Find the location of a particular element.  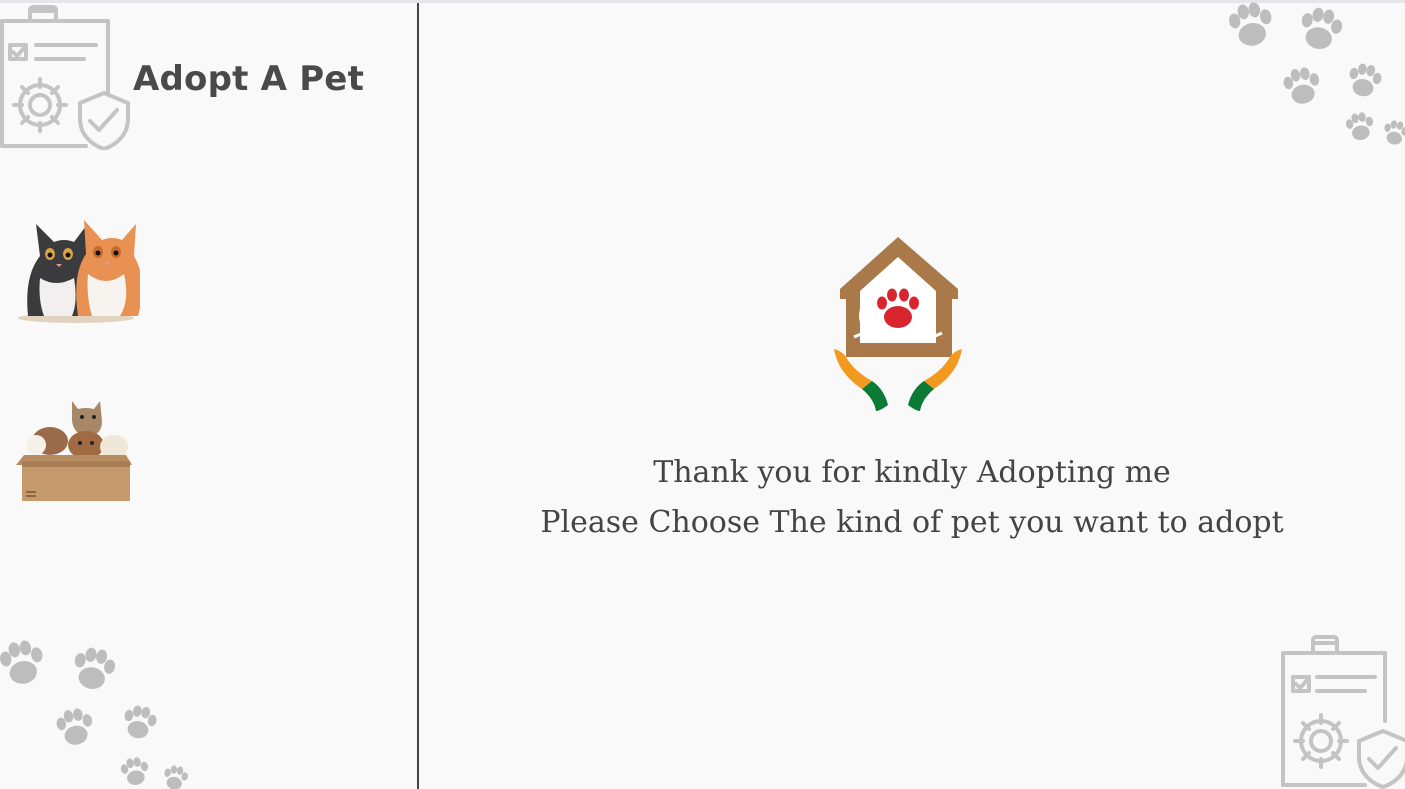

paw-prints-decoration is located at coordinates (95, 713).